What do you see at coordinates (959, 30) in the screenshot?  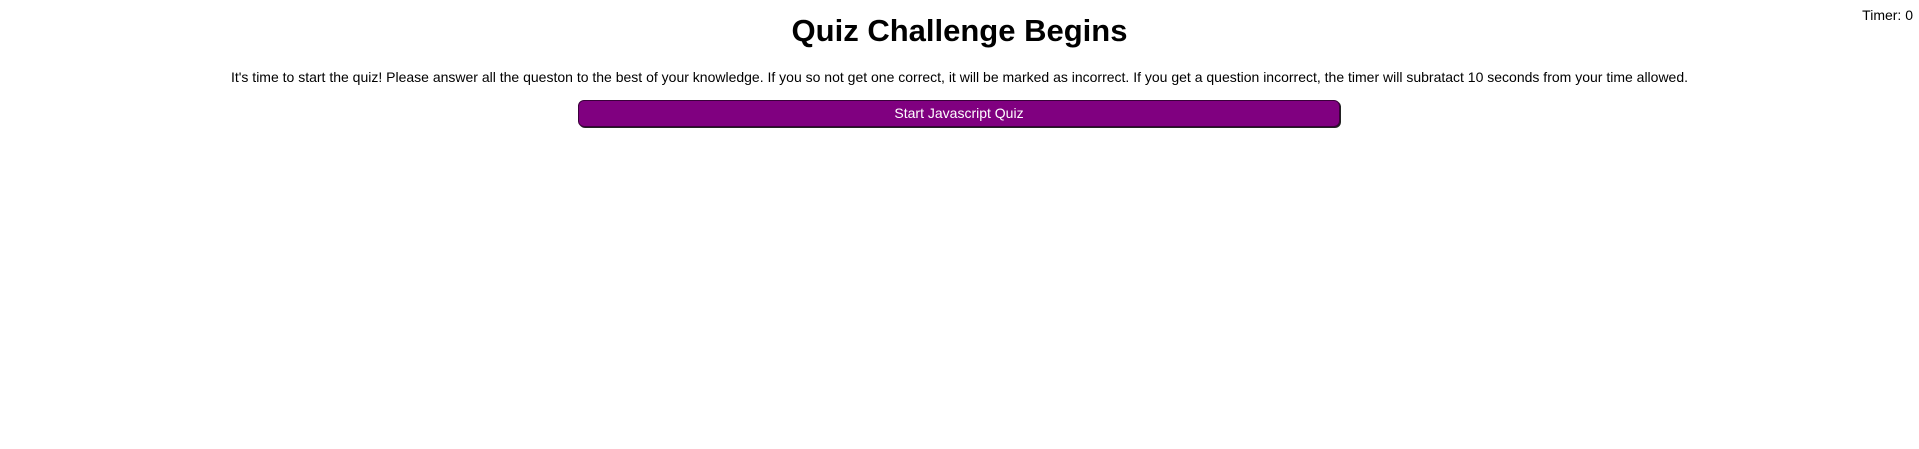 I see `page-title: Quiz Challenge Begins` at bounding box center [959, 30].